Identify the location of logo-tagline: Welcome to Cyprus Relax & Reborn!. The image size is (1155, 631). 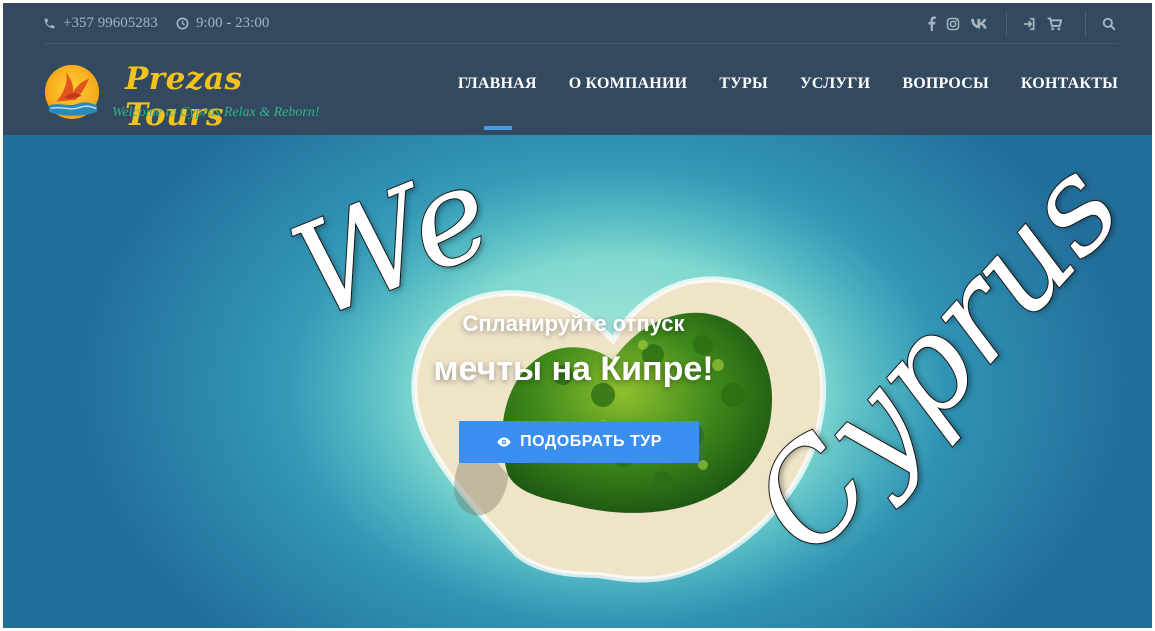
(216, 112).